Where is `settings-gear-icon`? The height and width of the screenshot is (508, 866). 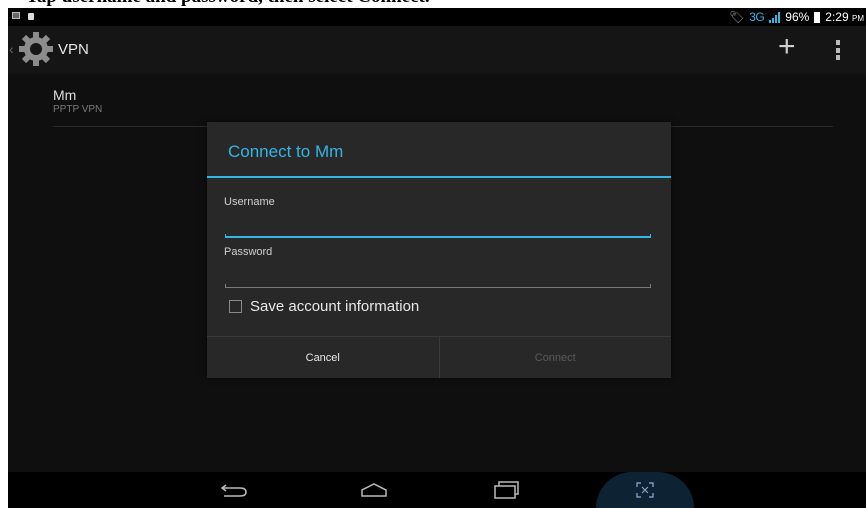 settings-gear-icon is located at coordinates (36, 49).